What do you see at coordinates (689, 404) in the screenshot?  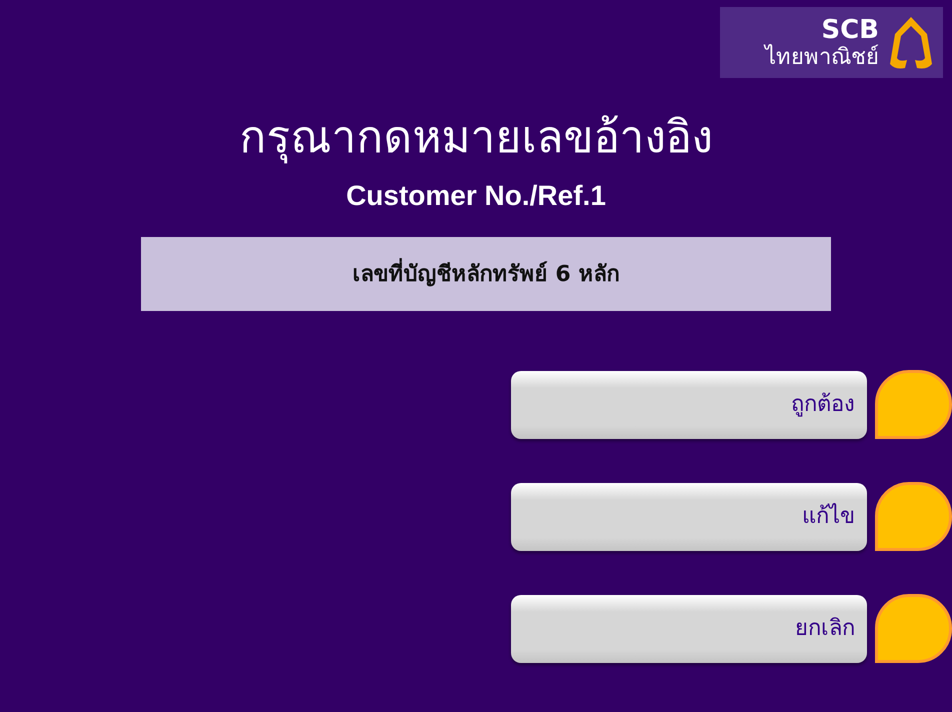 I see `option-button: ถูกต้อง` at bounding box center [689, 404].